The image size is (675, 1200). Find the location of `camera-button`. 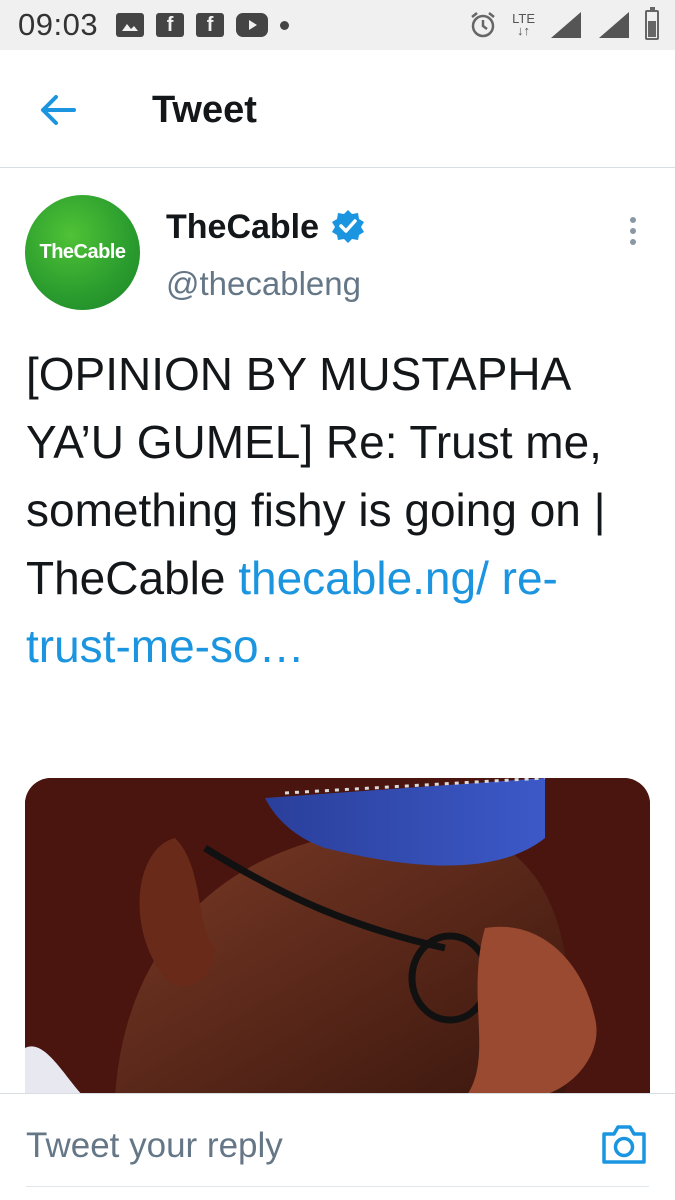

camera-button is located at coordinates (624, 1144).